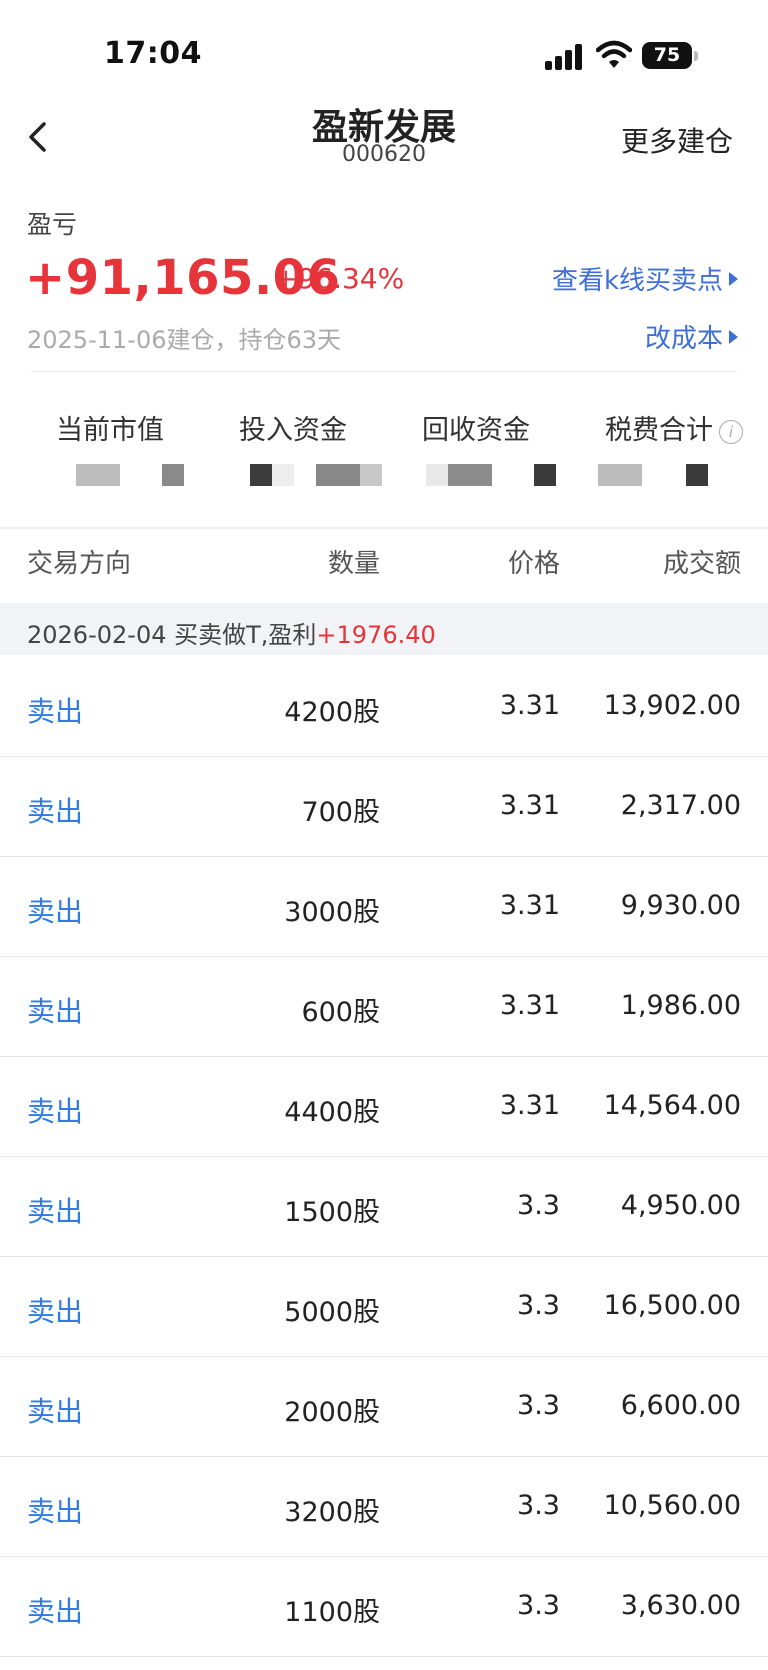 The image size is (768, 1670). What do you see at coordinates (672, 1105) in the screenshot?
I see `trade-amount: 14,564.00` at bounding box center [672, 1105].